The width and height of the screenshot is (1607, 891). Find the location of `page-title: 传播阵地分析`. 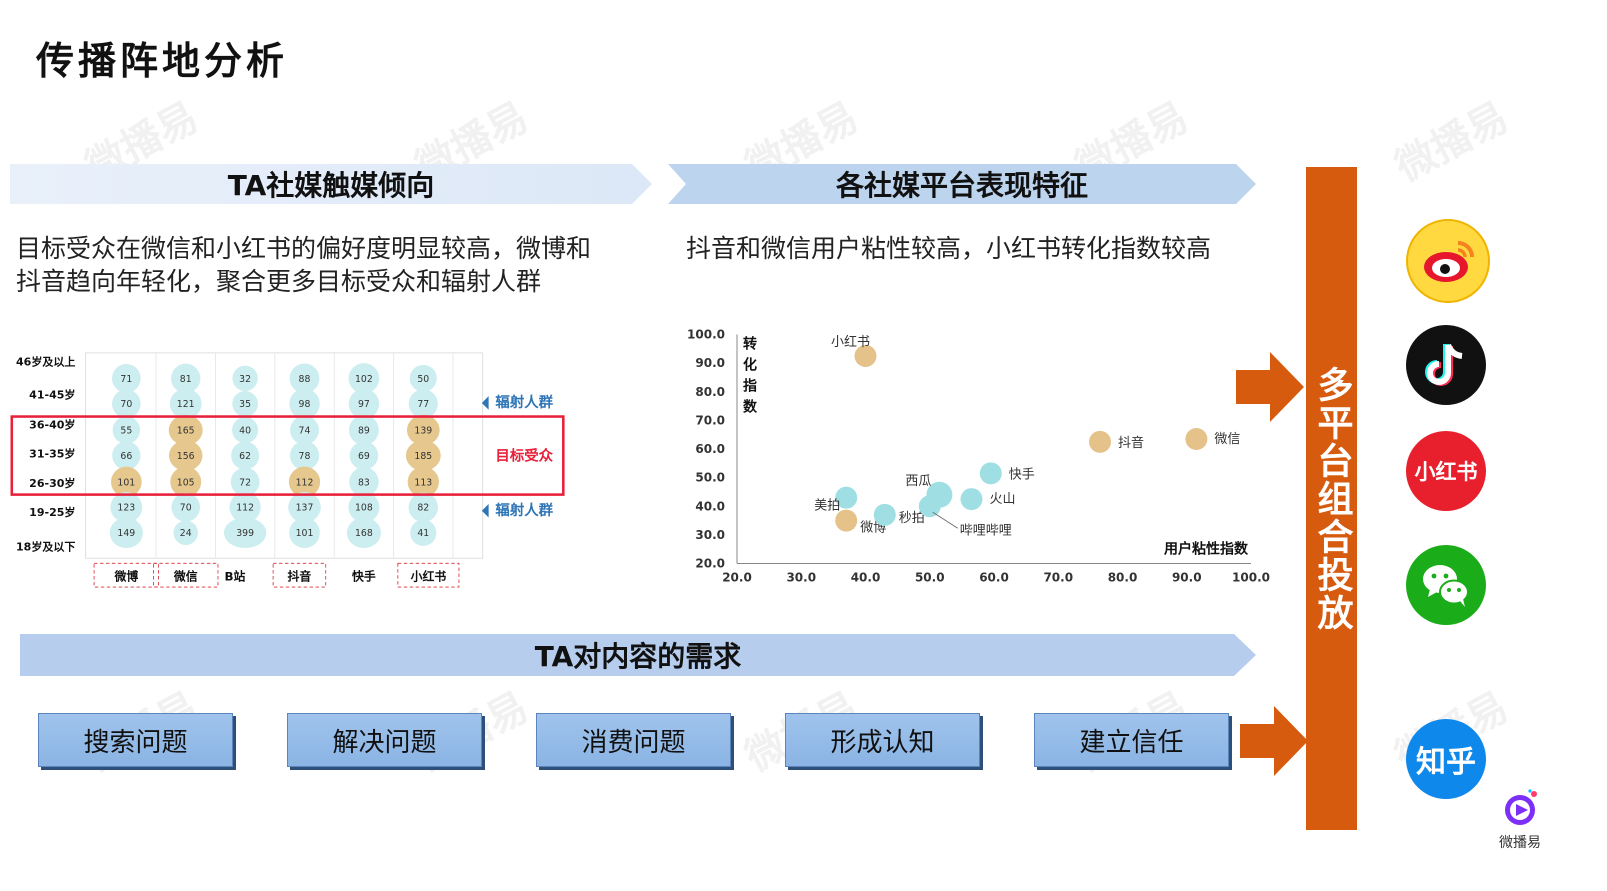

page-title: 传播阵地分析 is located at coordinates (162, 61).